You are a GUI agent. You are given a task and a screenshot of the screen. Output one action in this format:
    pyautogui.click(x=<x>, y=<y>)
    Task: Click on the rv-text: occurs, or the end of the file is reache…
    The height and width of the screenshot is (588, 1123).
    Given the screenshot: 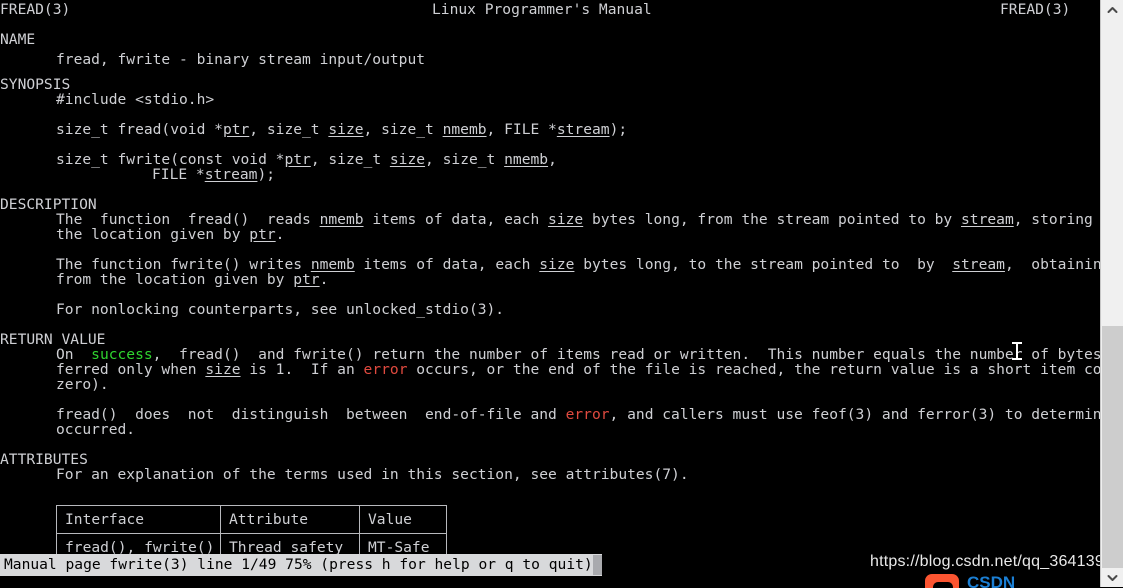 What is the action you would take?
    pyautogui.click(x=753, y=369)
    